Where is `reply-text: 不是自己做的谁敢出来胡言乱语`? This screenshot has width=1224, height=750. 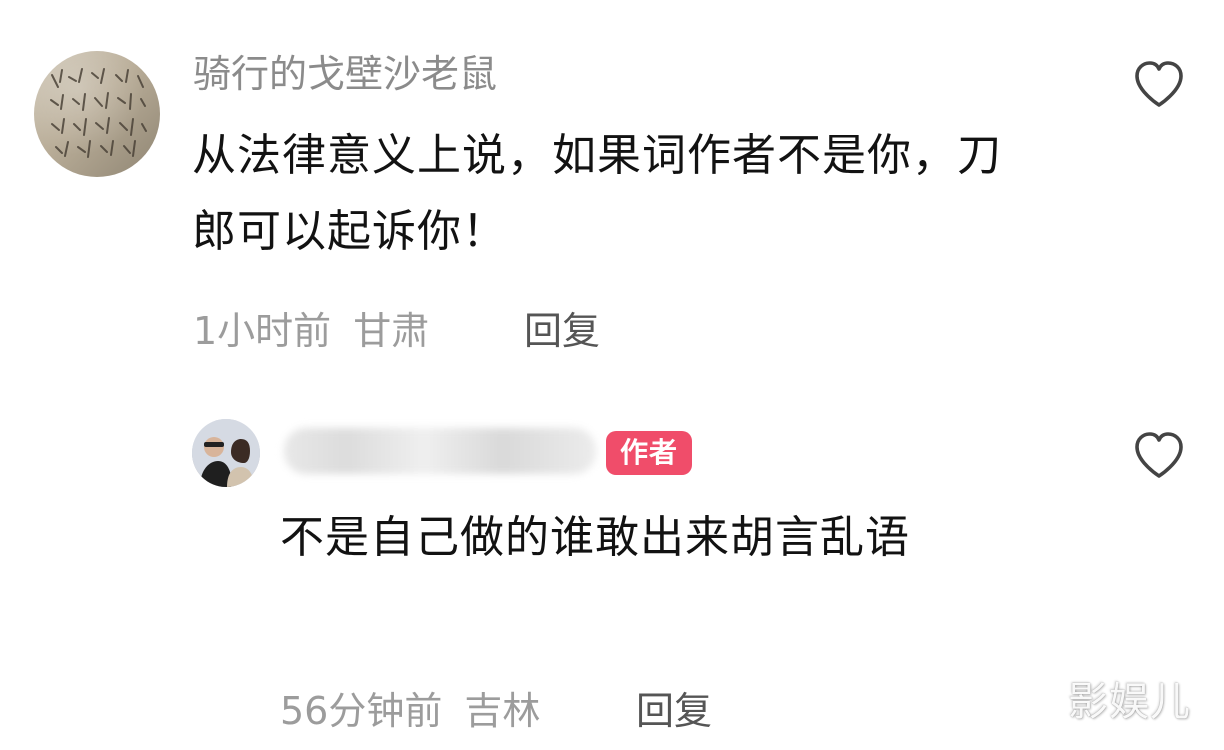
reply-text: 不是自己做的谁敢出来胡言乱语 is located at coordinates (595, 537).